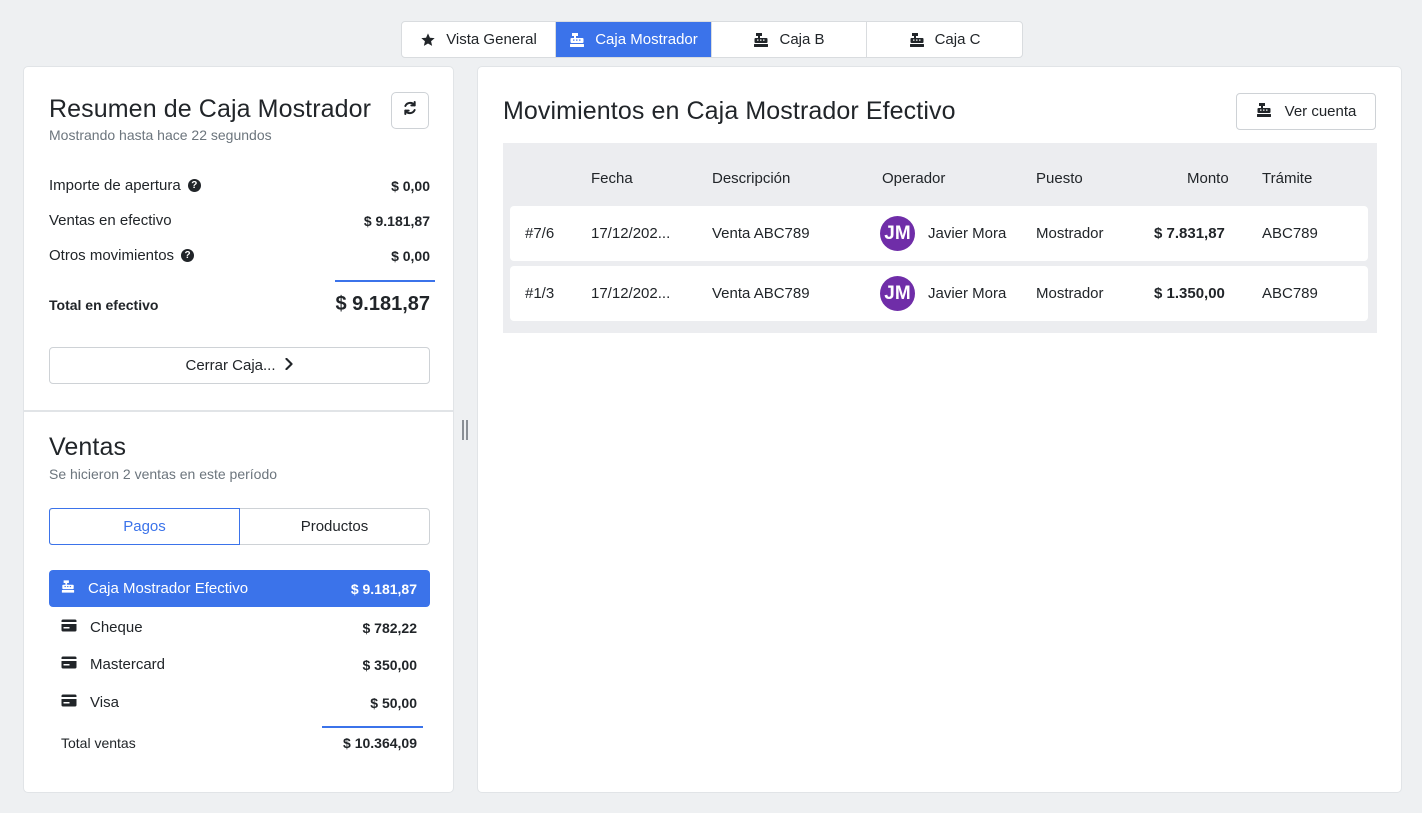 The image size is (1422, 813). Describe the element at coordinates (646, 39) in the screenshot. I see `tab-label: Caja Mostrador` at that location.